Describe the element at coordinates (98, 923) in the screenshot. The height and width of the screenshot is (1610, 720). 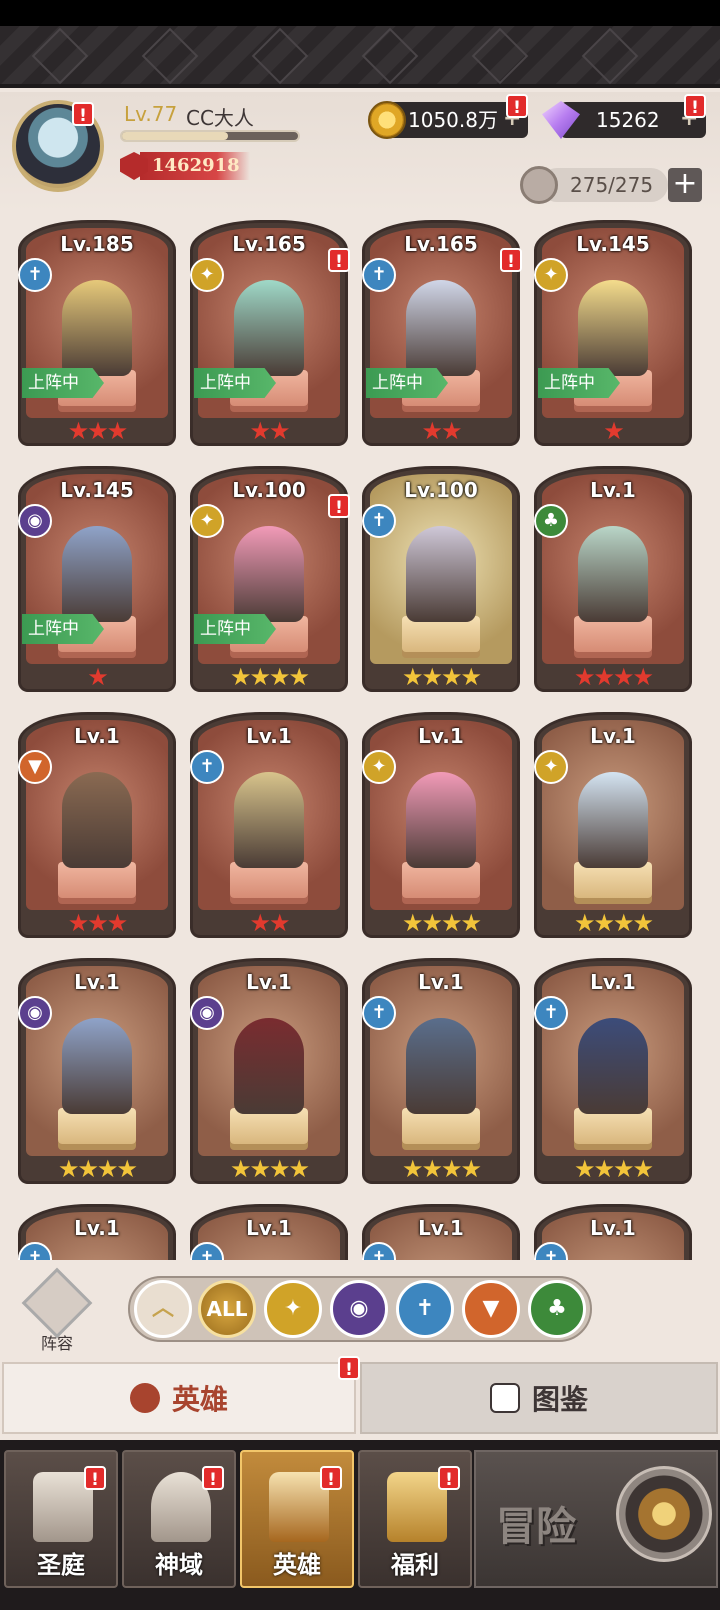
I see `hero-stars: ★★★` at that location.